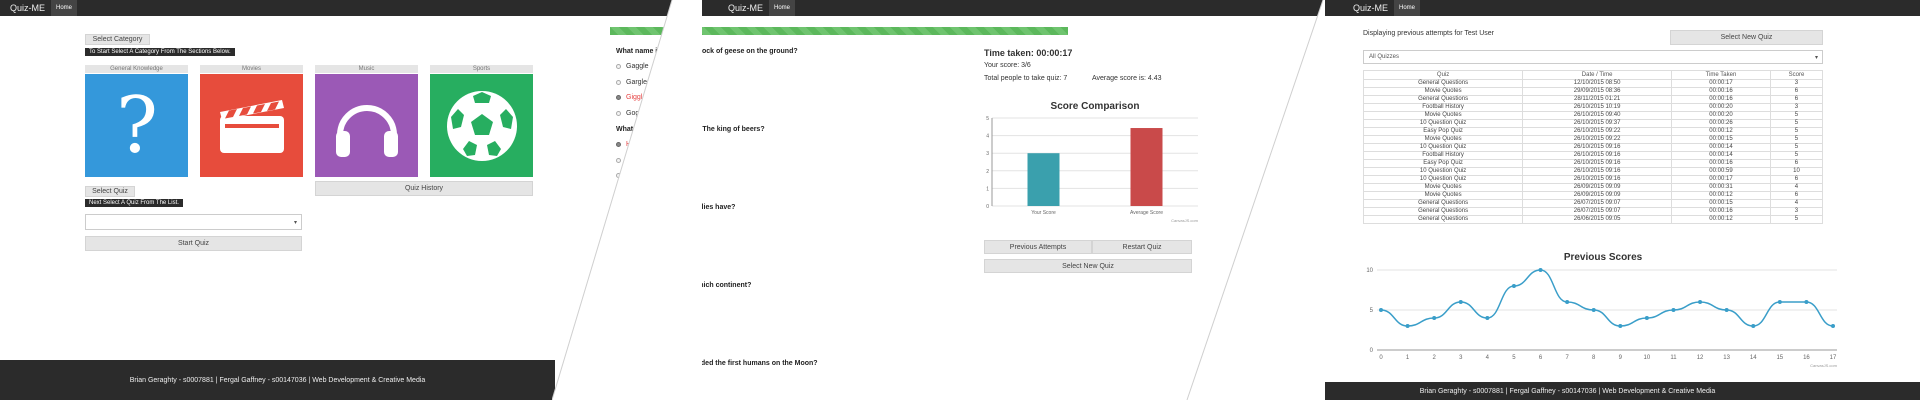 This screenshot has width=1920, height=400. I want to click on select-category-button: Select Category, so click(117, 39).